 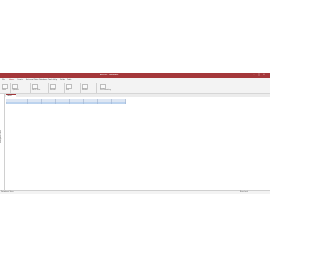 What do you see at coordinates (85, 90) in the screenshot?
I see `group-label-window: Window` at bounding box center [85, 90].